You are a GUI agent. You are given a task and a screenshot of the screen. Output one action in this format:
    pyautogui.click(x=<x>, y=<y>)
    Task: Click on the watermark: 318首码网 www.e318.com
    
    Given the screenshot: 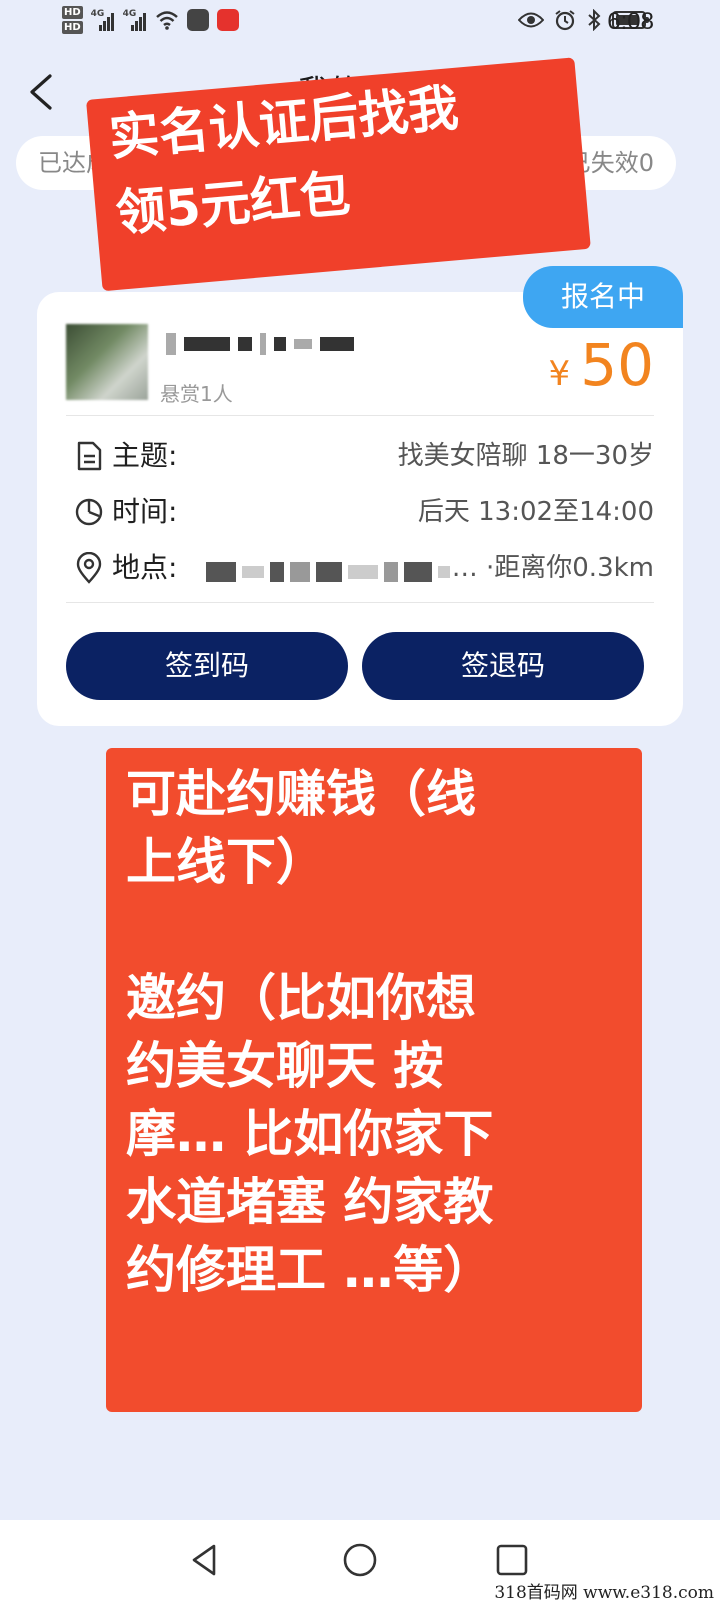 What is the action you would take?
    pyautogui.click(x=604, y=1591)
    